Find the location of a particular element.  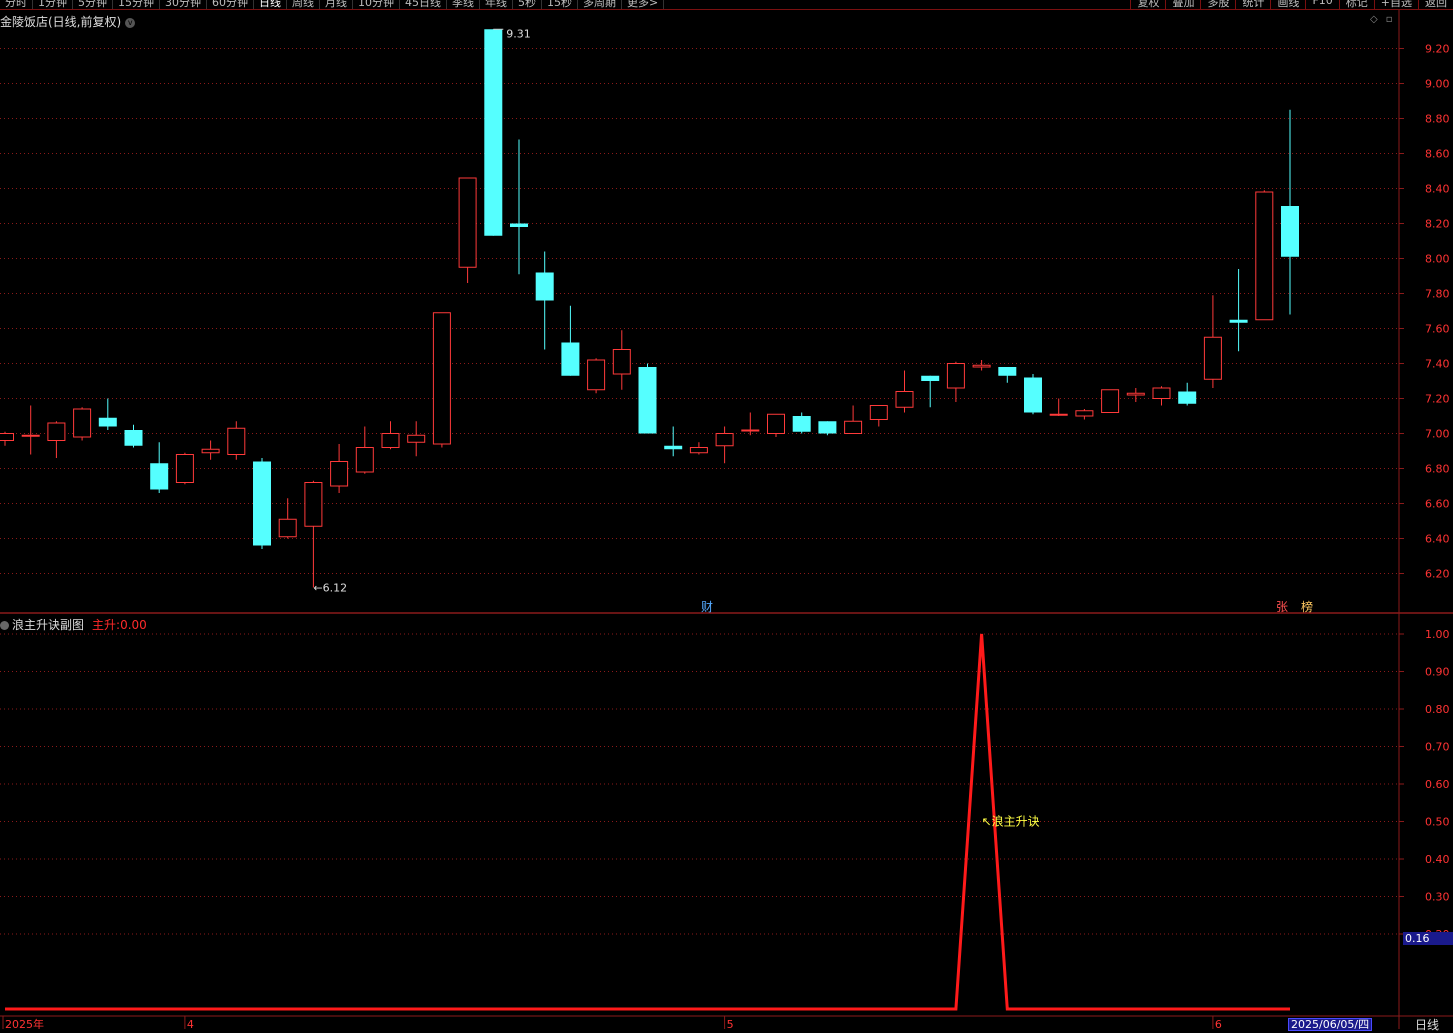

main-y-tick-label: 8.20 is located at coordinates (1437, 224).